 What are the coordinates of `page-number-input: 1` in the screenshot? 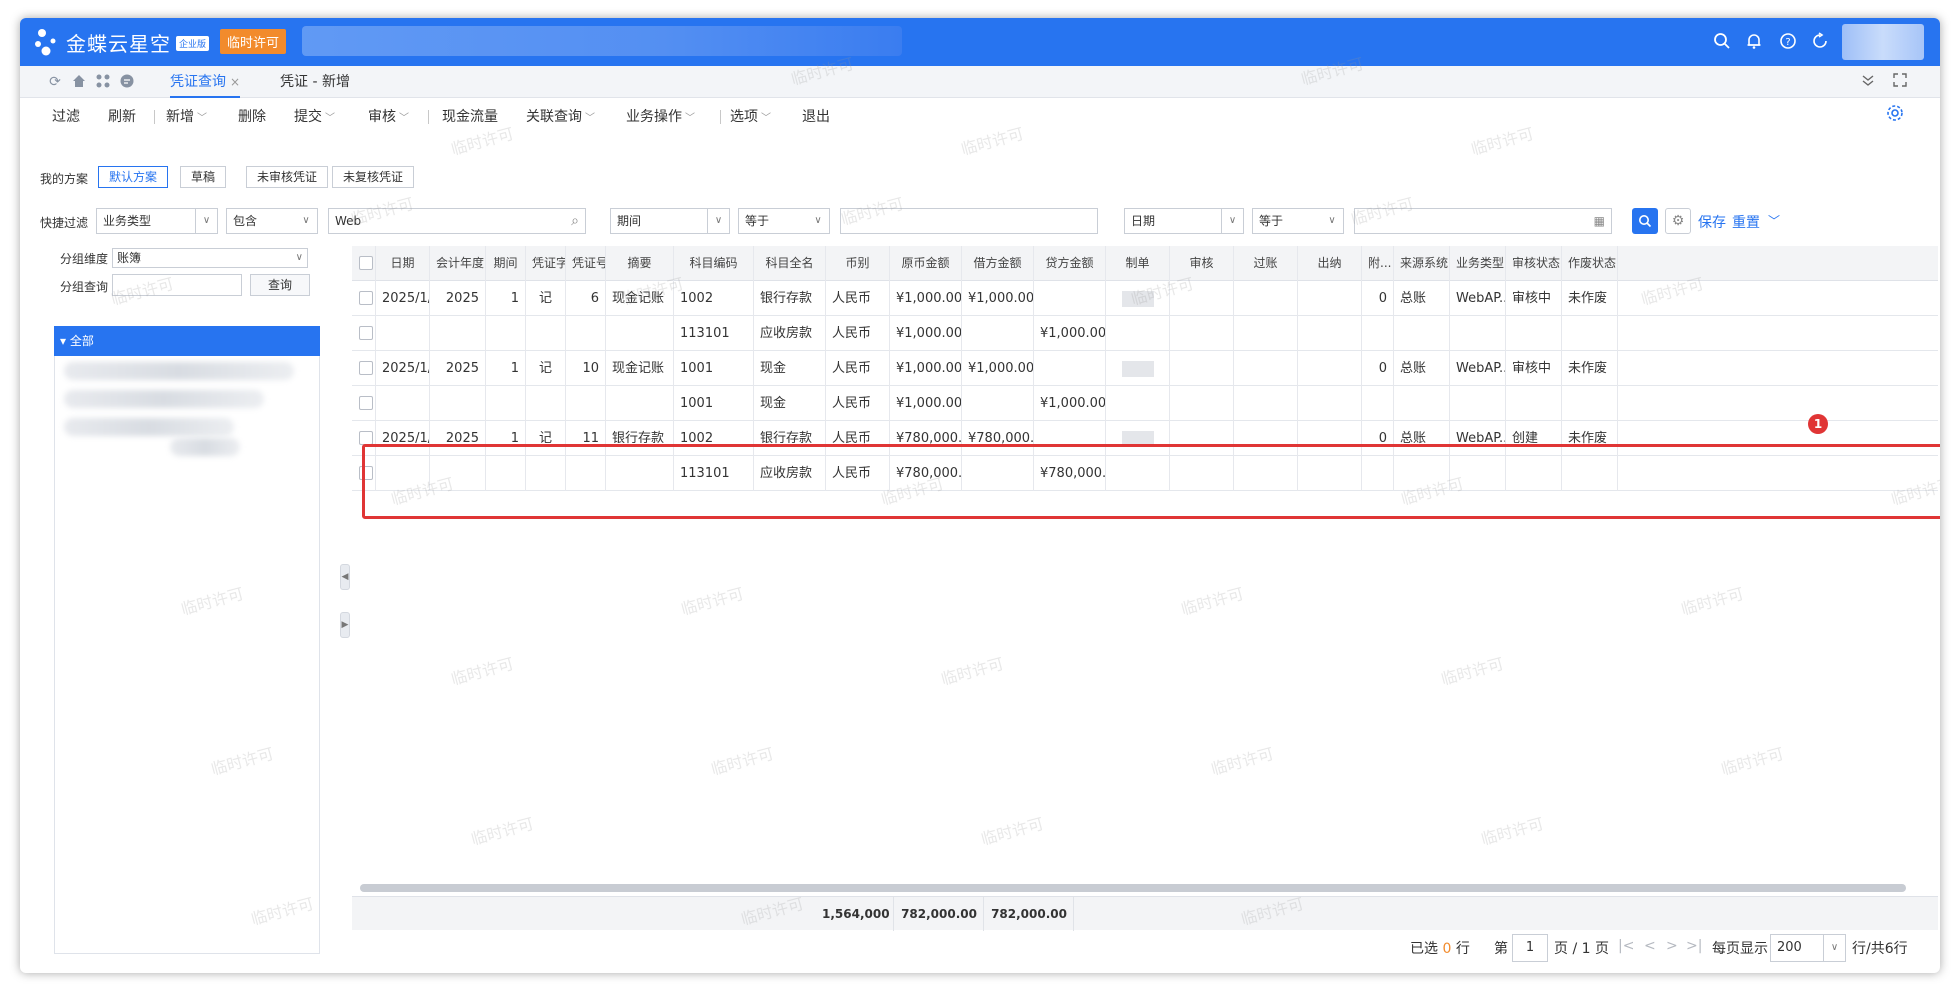 It's located at (1530, 948).